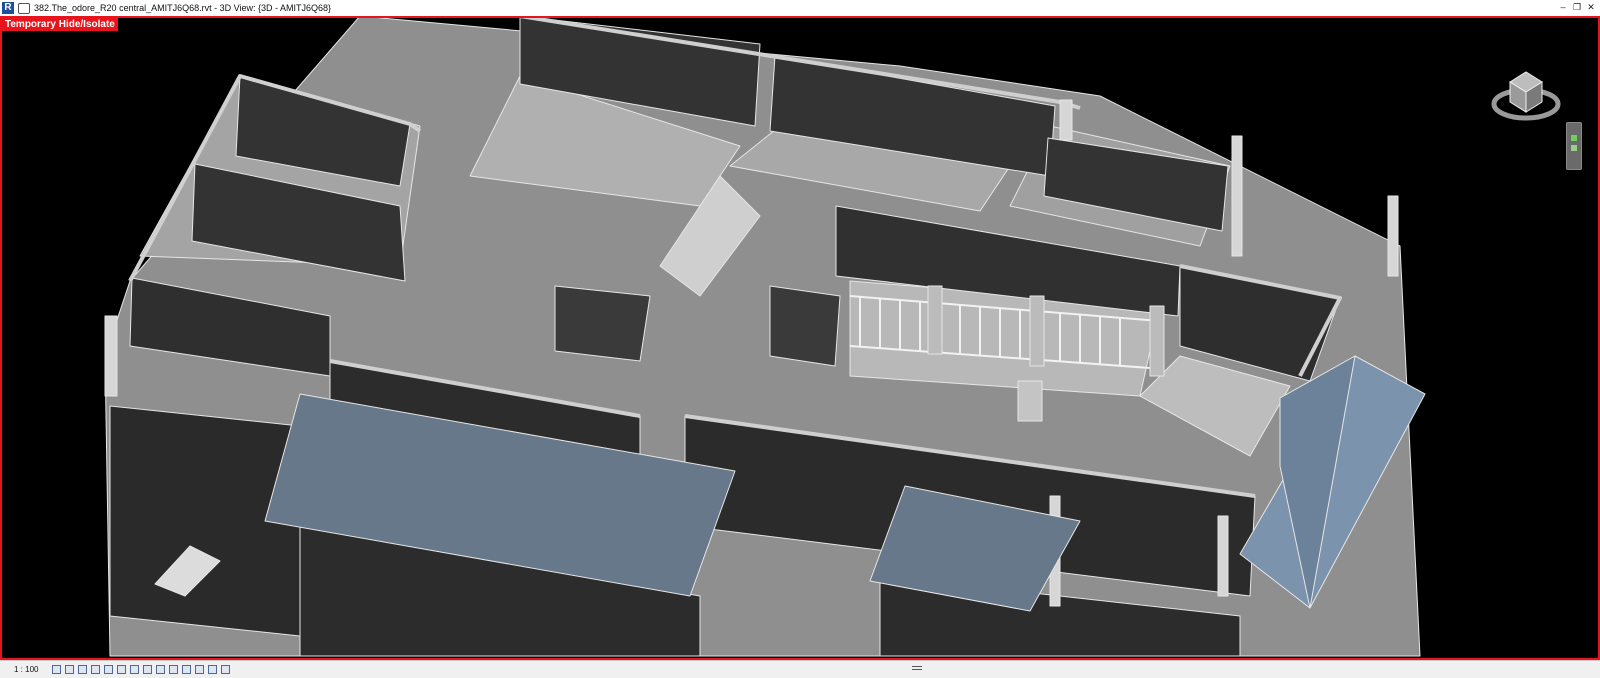 Image resolution: width=1600 pixels, height=678 pixels. What do you see at coordinates (1591, 7) in the screenshot?
I see `close-button: ✕` at bounding box center [1591, 7].